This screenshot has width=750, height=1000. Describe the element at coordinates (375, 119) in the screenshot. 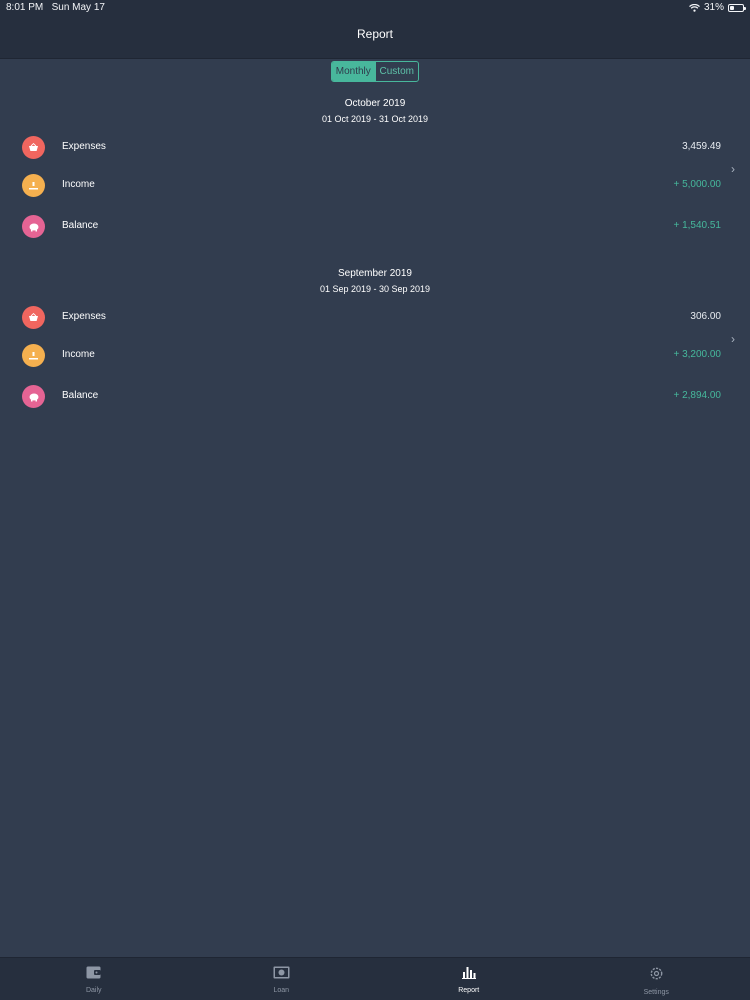

I see `section-date-range: 01 Oct 2019 - 31 Oct 2019` at that location.